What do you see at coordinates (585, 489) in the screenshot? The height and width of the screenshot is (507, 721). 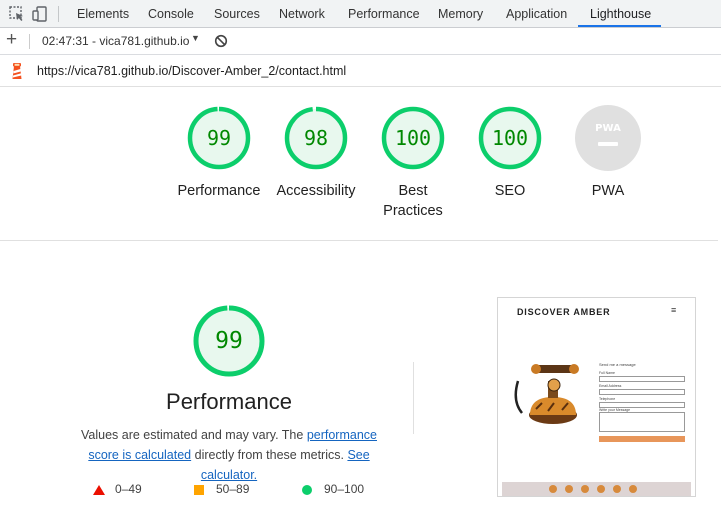 I see `instagram-icon` at bounding box center [585, 489].